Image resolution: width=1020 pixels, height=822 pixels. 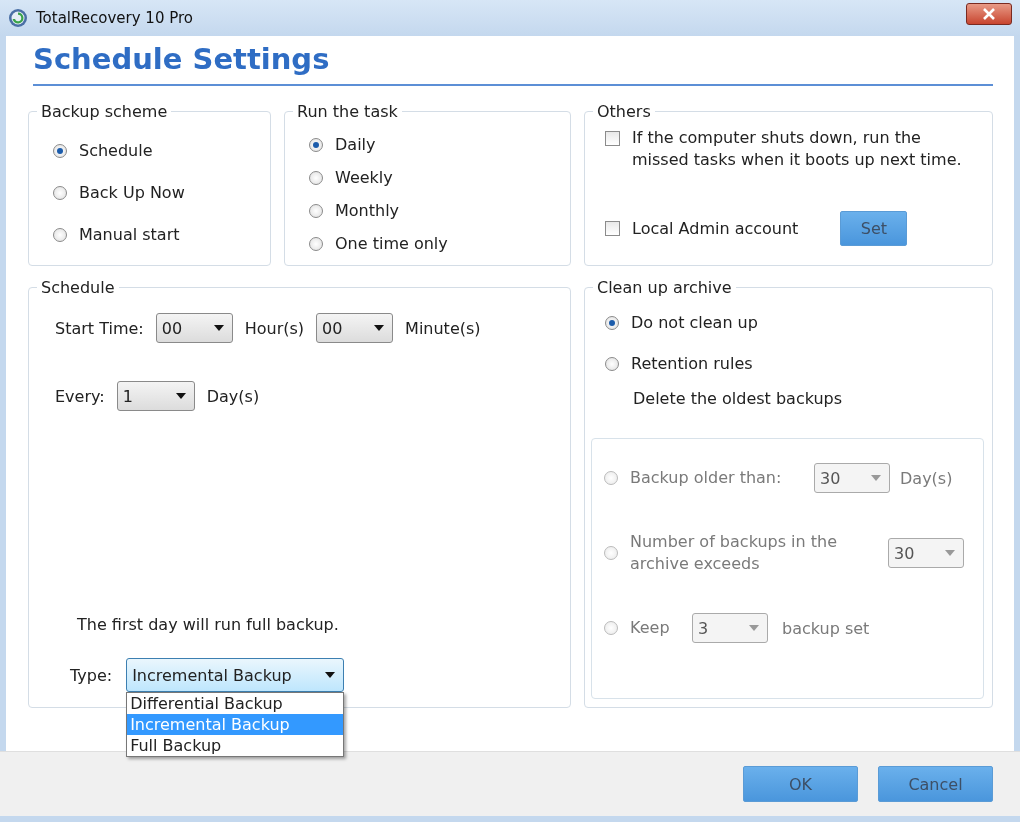 I want to click on info-text: The first day will run full backup., so click(x=208, y=624).